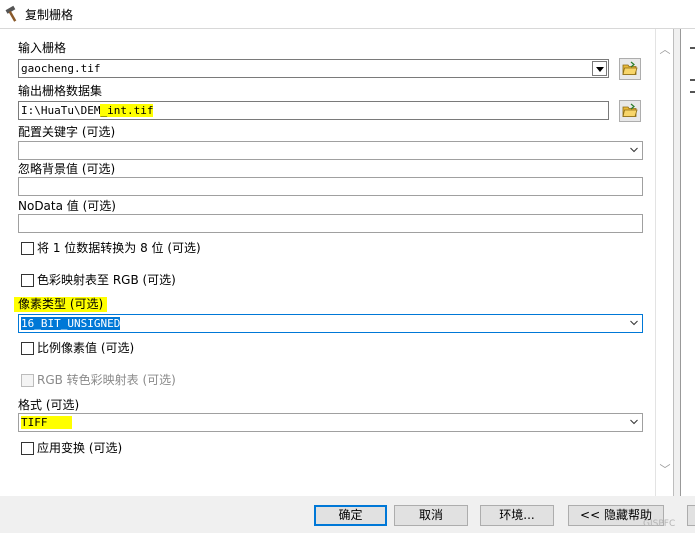  Describe the element at coordinates (67, 206) in the screenshot. I see `nodata-label: NoData 值 (可选)` at that location.